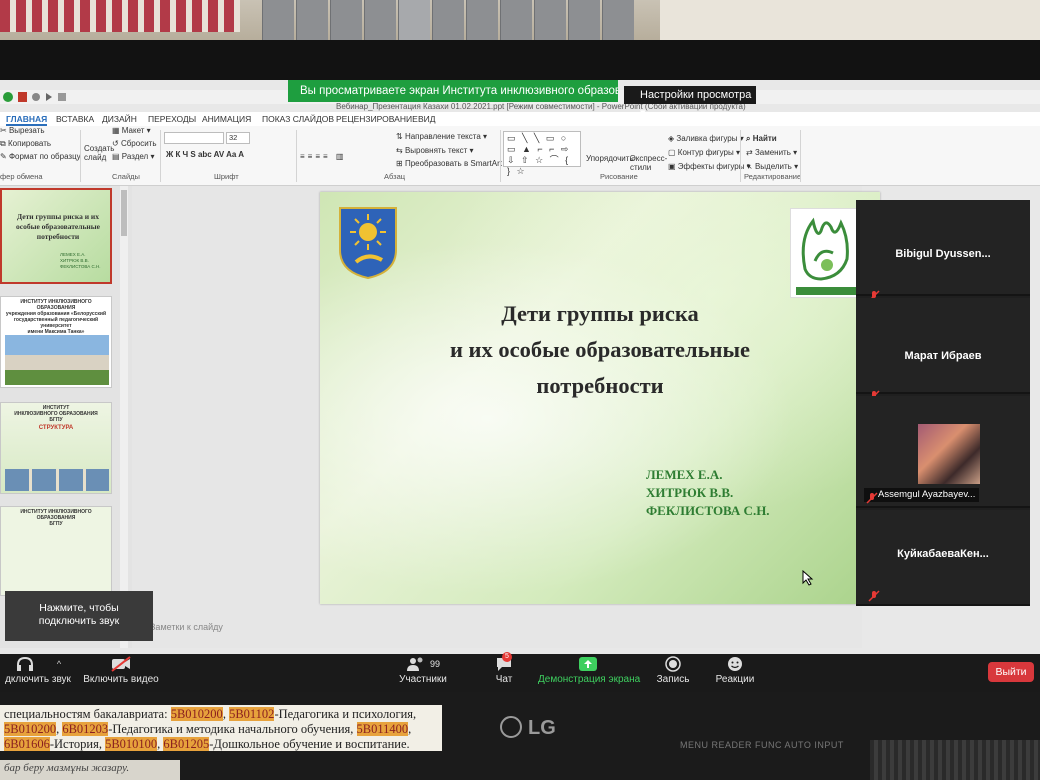 The height and width of the screenshot is (780, 1040). Describe the element at coordinates (138, 143) in the screenshot. I see `reset-label: Сбросить` at that location.